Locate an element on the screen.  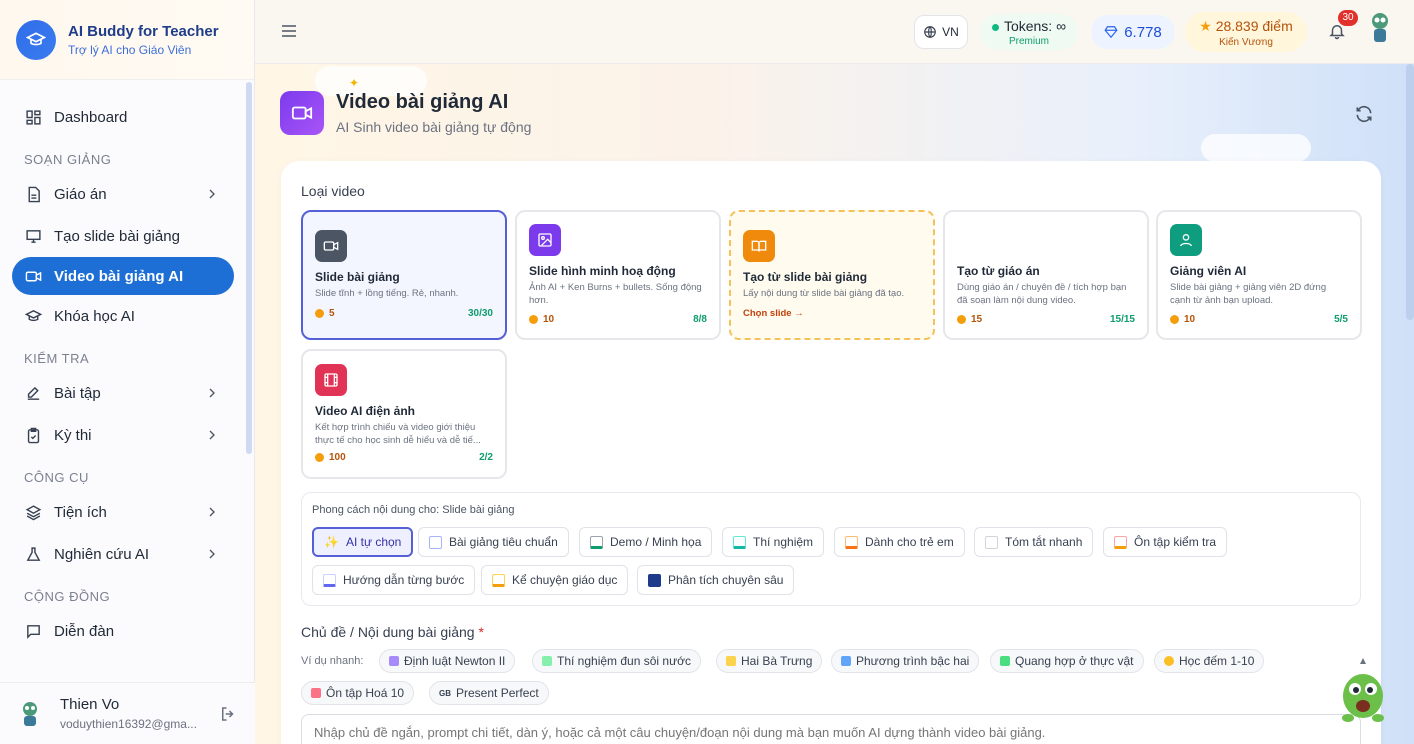
example-chip: Thí nghiệm đun sôi nước is located at coordinates (616, 661).